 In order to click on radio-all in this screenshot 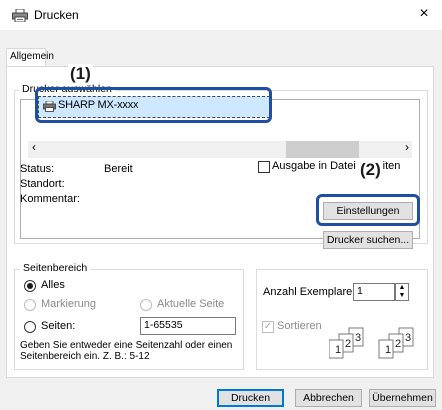, I will do `click(30, 286)`.